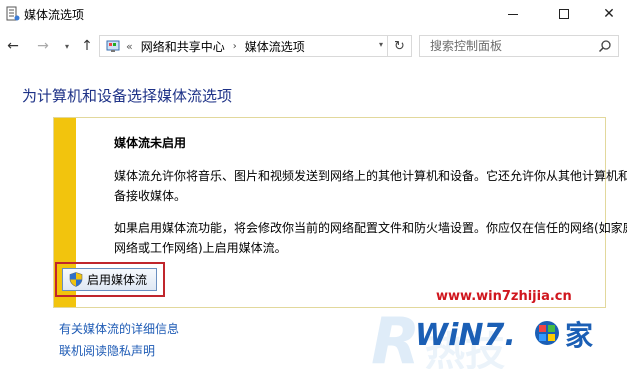 The height and width of the screenshot is (369, 627). I want to click on media-stream-details-link: 有关媒体流的详细信息, so click(119, 328).